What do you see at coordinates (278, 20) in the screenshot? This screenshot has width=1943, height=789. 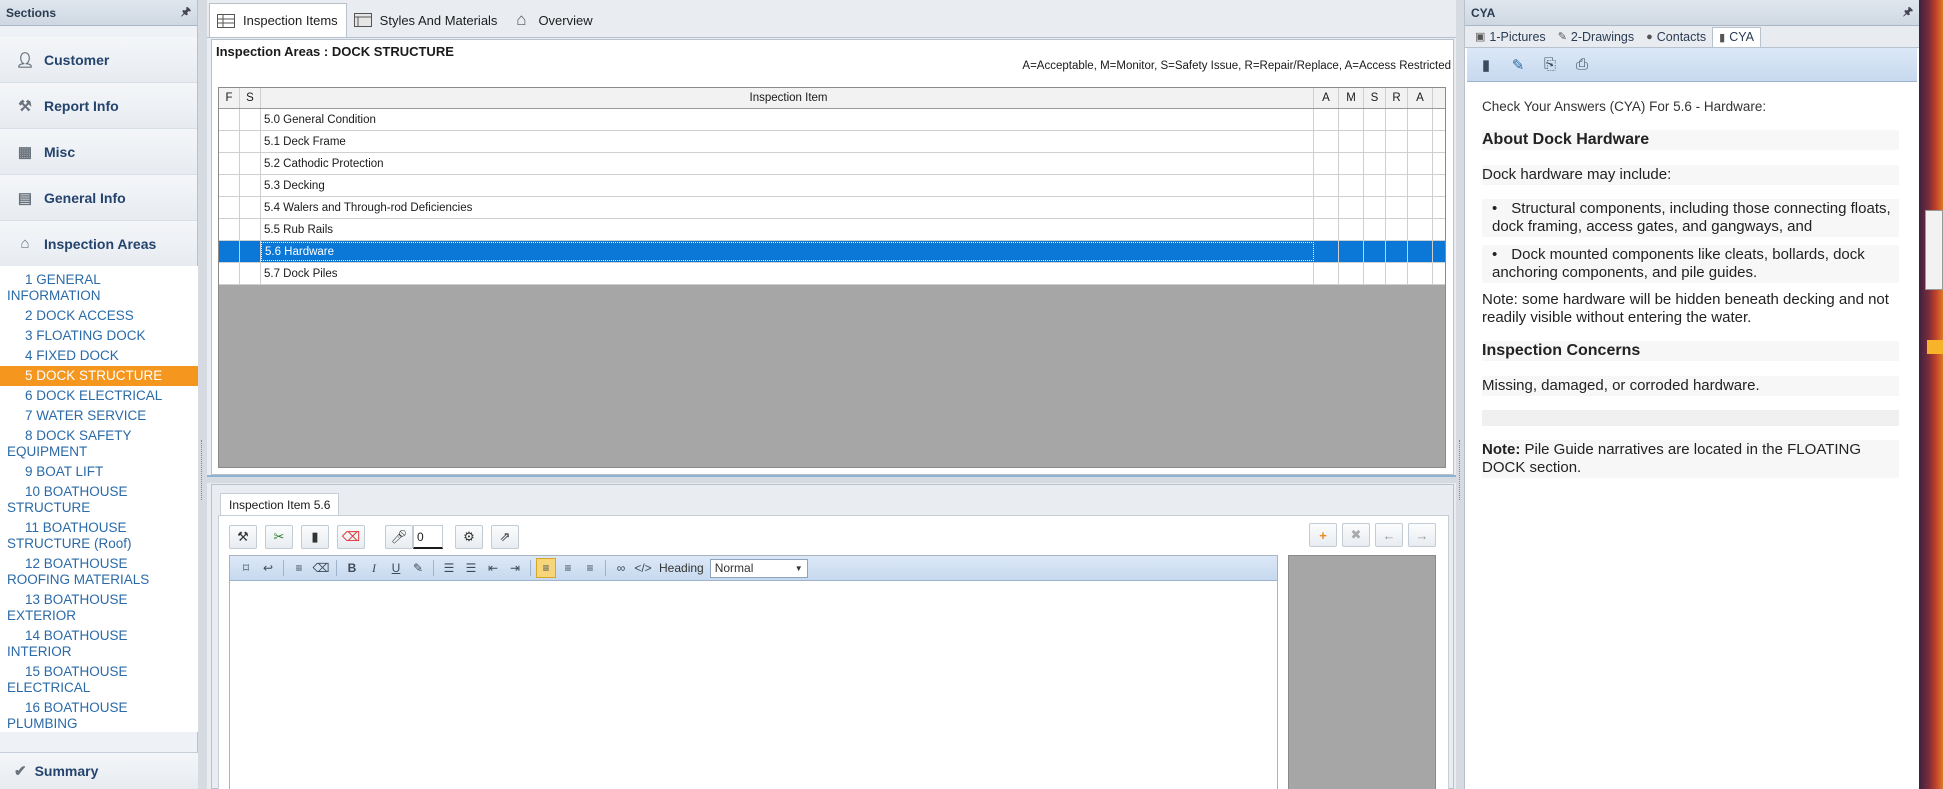 I see `tab-inspection-items: Inspection Items` at bounding box center [278, 20].